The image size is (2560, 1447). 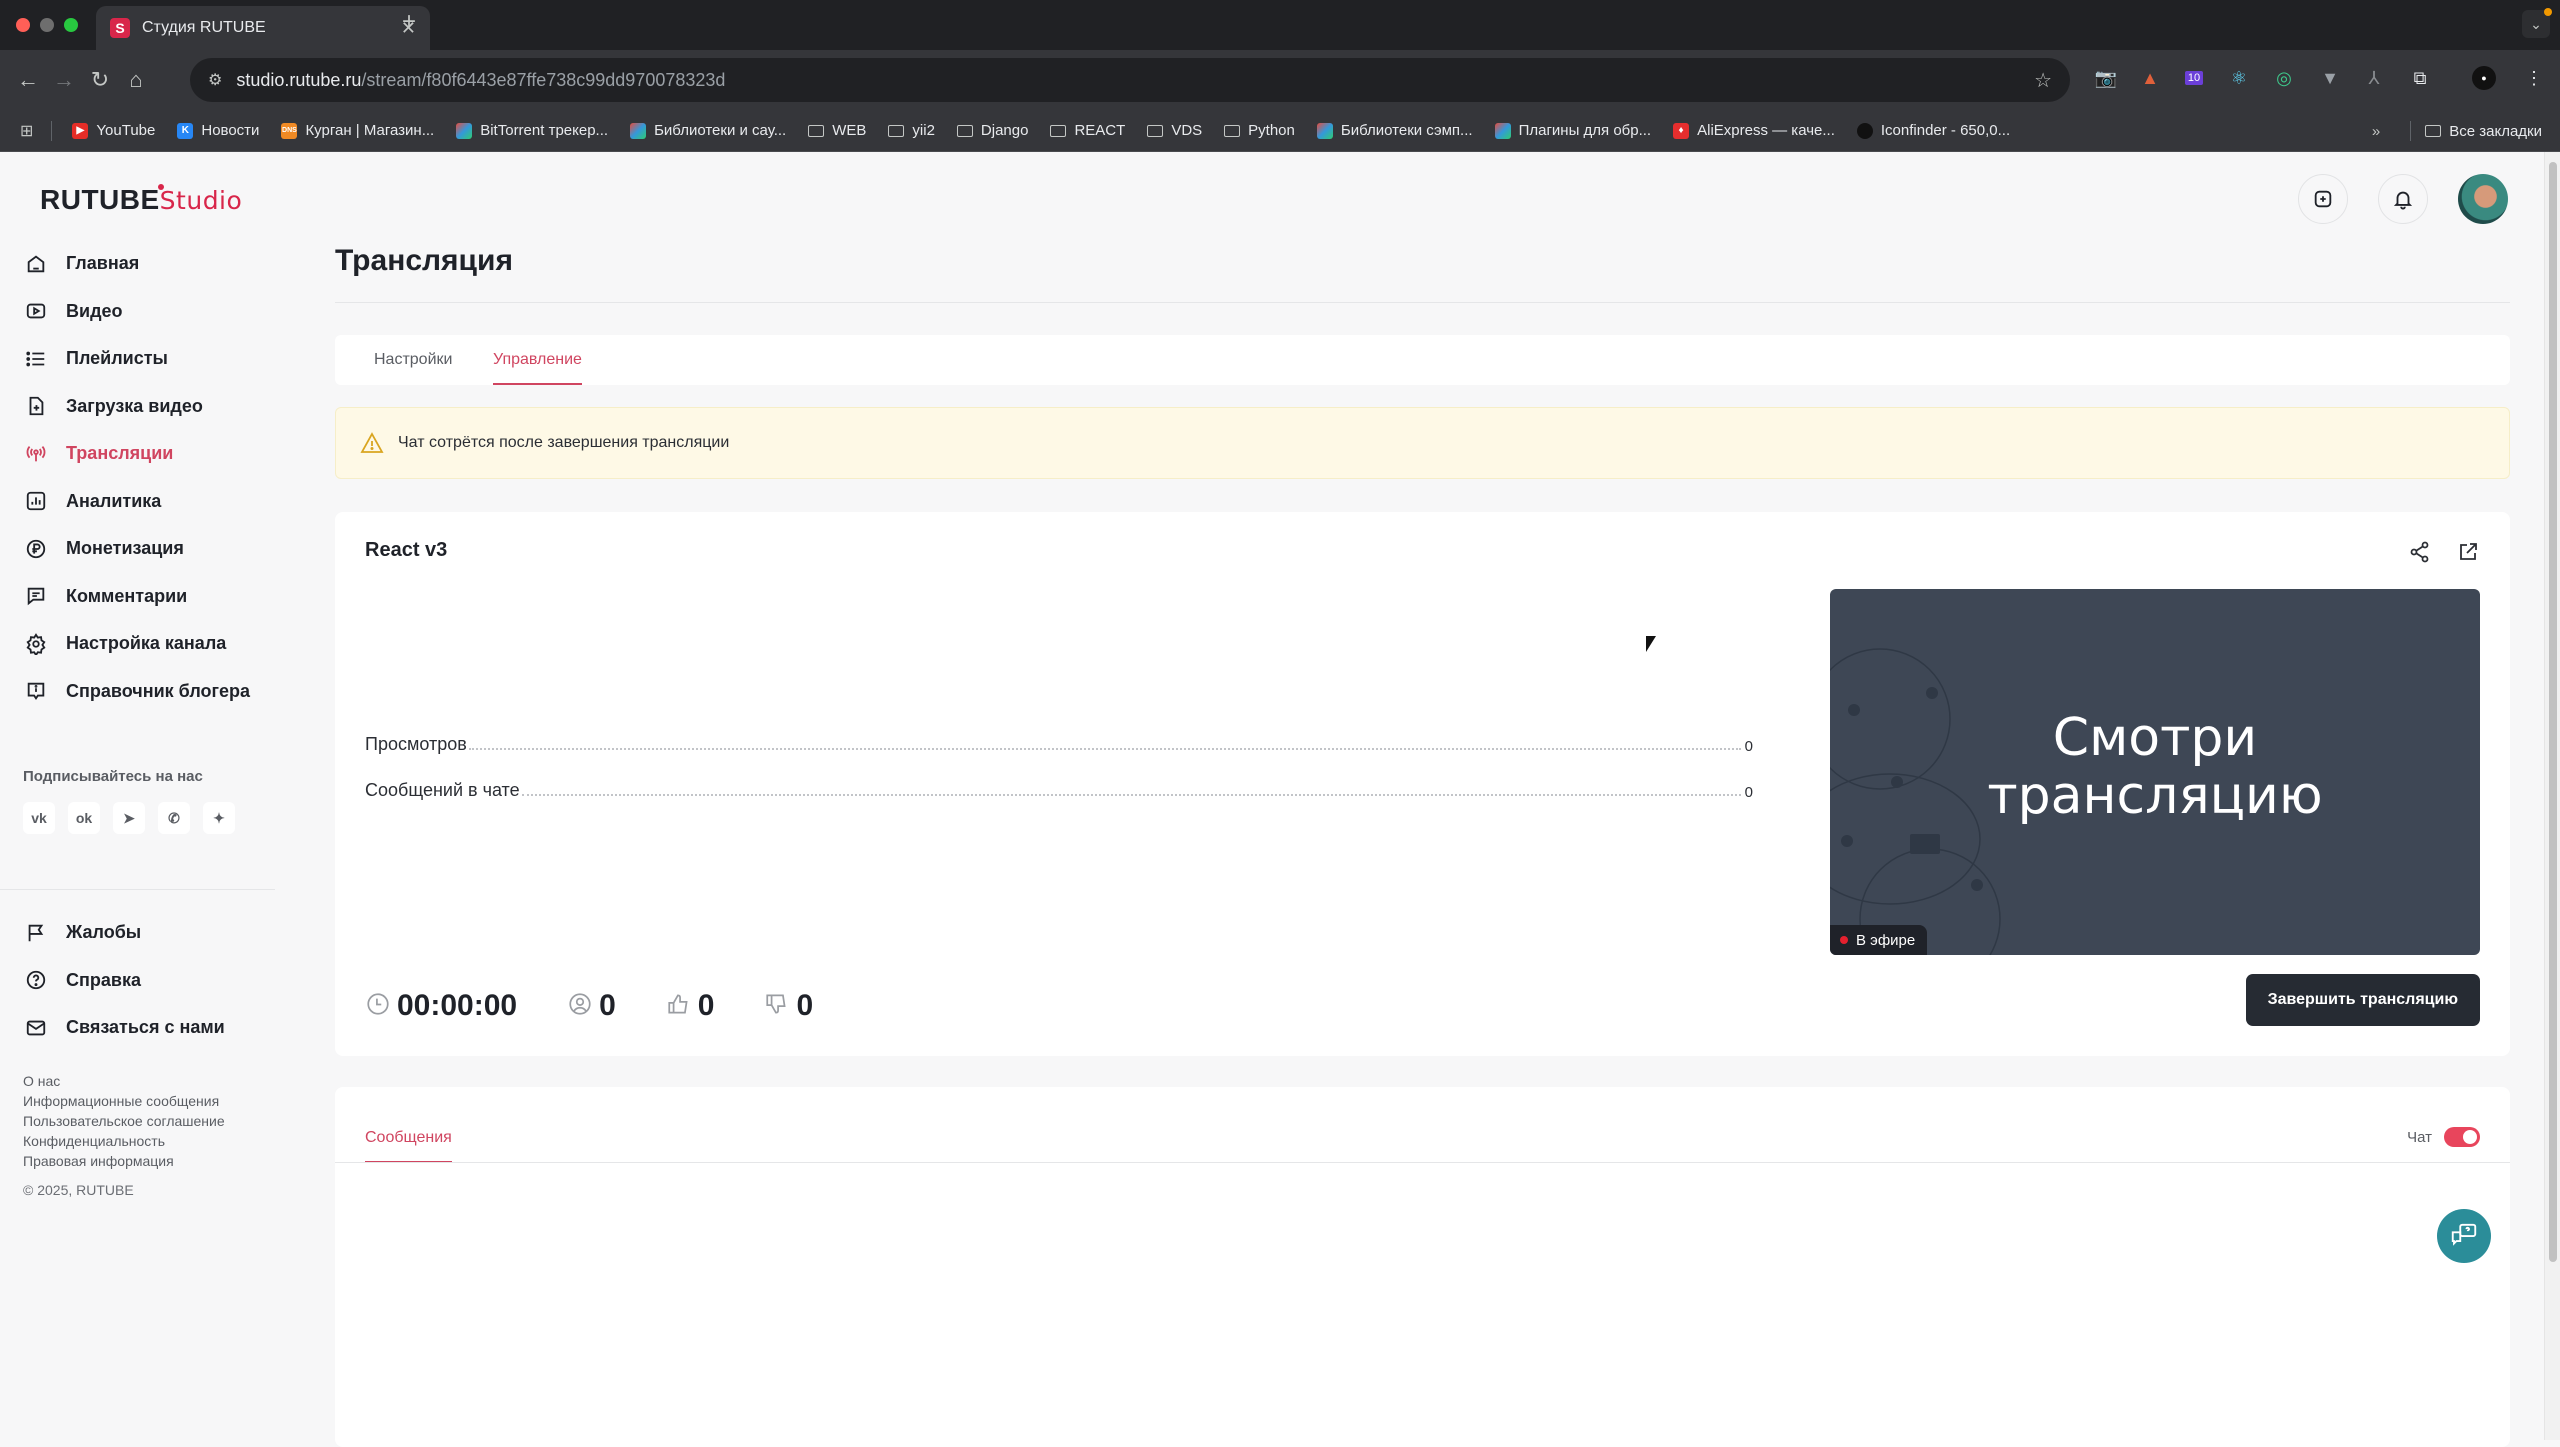 I want to click on scrollbar-thumb, so click(x=2553, y=712).